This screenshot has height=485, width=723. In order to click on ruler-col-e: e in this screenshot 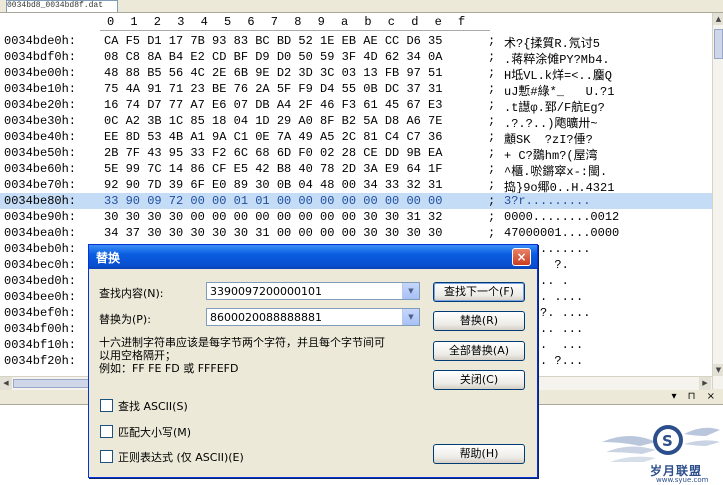, I will do `click(438, 22)`.